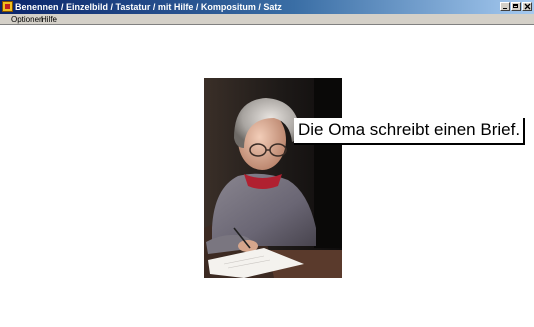  I want to click on menu-bar: Optionen Hilfe, so click(267, 19).